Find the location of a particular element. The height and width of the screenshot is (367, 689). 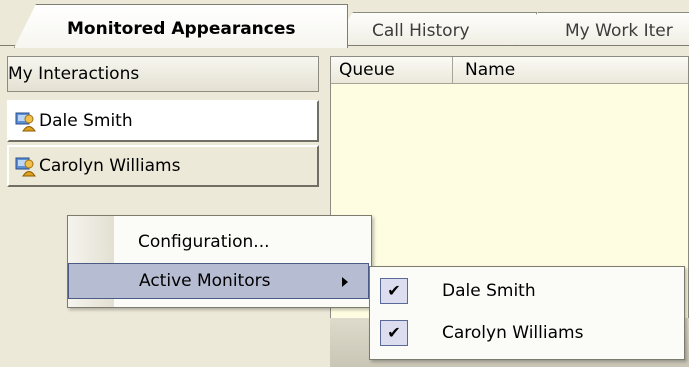

tab-my-work-items: My Work Iter is located at coordinates (602, 29).